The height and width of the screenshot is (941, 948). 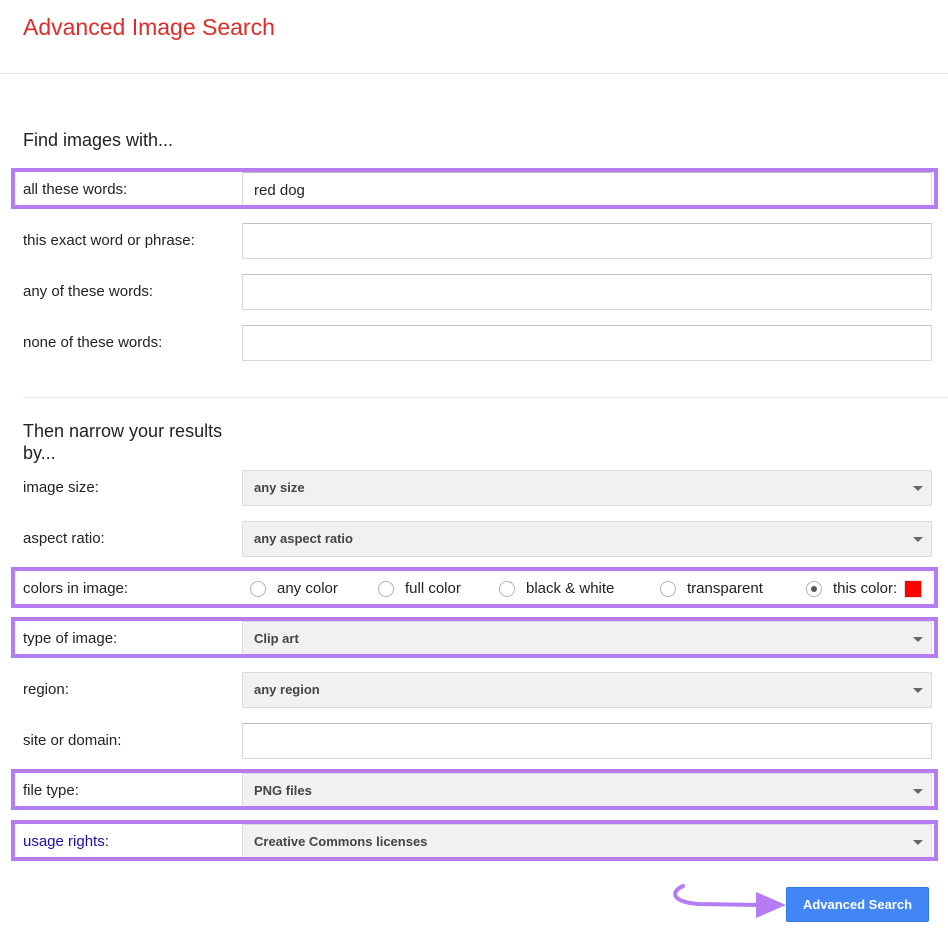 What do you see at coordinates (106, 841) in the screenshot?
I see `usage-rights-colon: :` at bounding box center [106, 841].